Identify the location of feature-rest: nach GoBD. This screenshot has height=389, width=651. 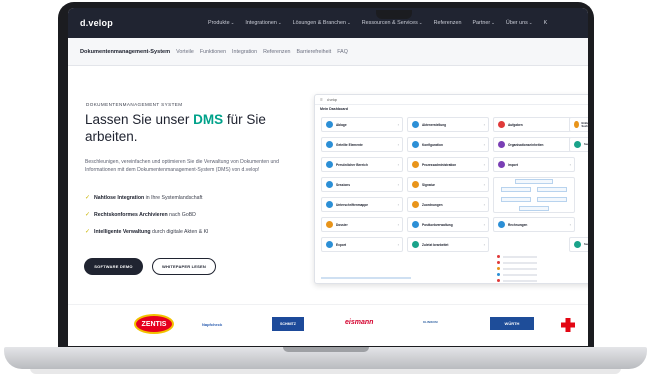
(181, 214).